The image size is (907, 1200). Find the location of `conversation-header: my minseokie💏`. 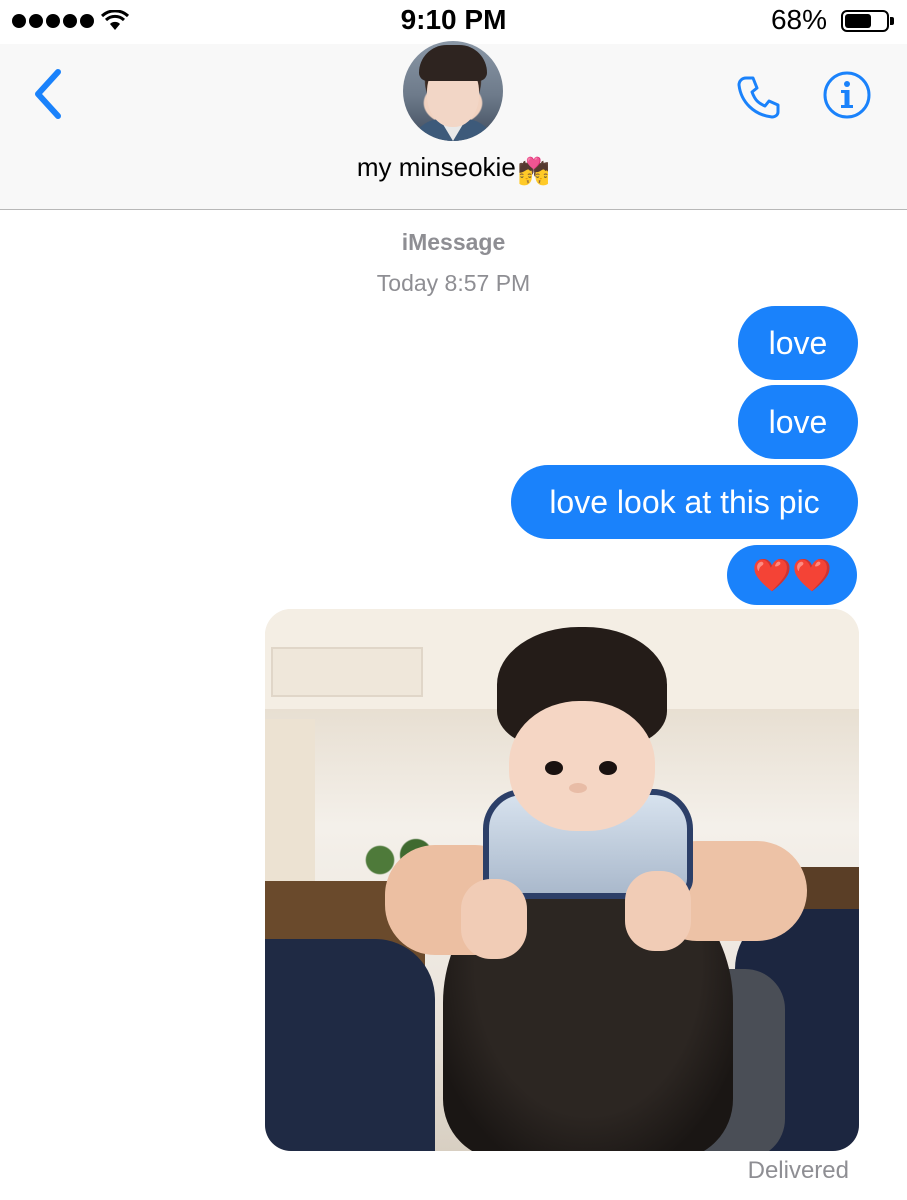

conversation-header: my minseokie💏 is located at coordinates (453, 125).